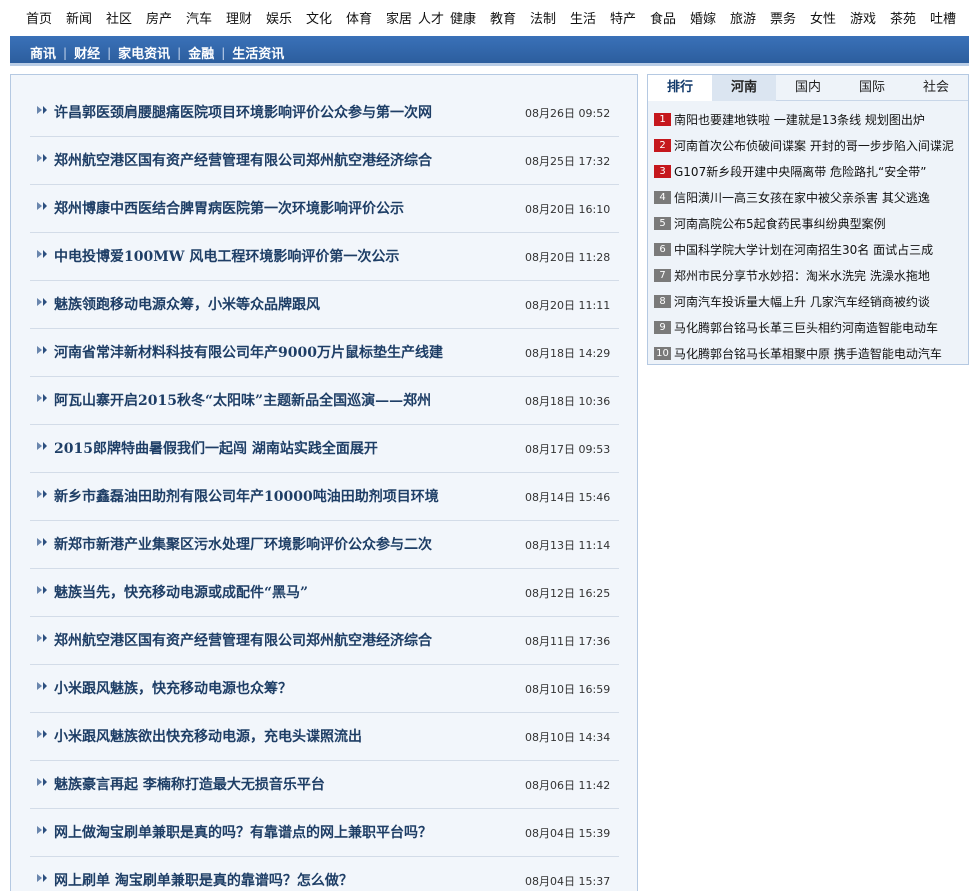  Describe the element at coordinates (431, 17) in the screenshot. I see `top-nav-link: 人才` at that location.